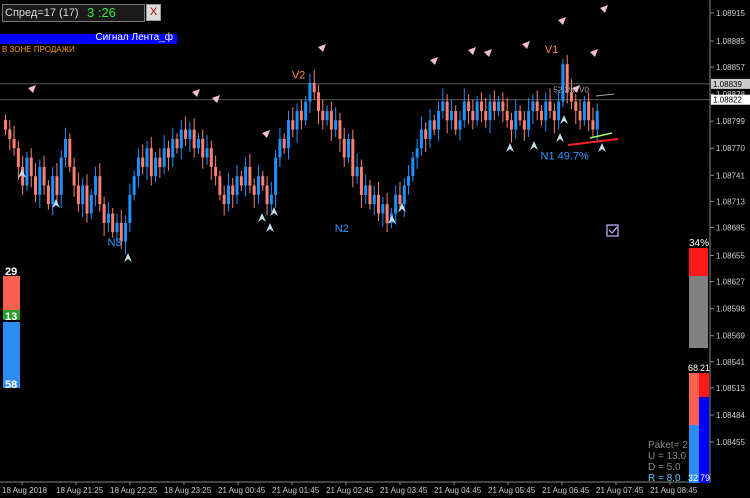  What do you see at coordinates (593, 142) in the screenshot?
I see `red-trendline` at bounding box center [593, 142].